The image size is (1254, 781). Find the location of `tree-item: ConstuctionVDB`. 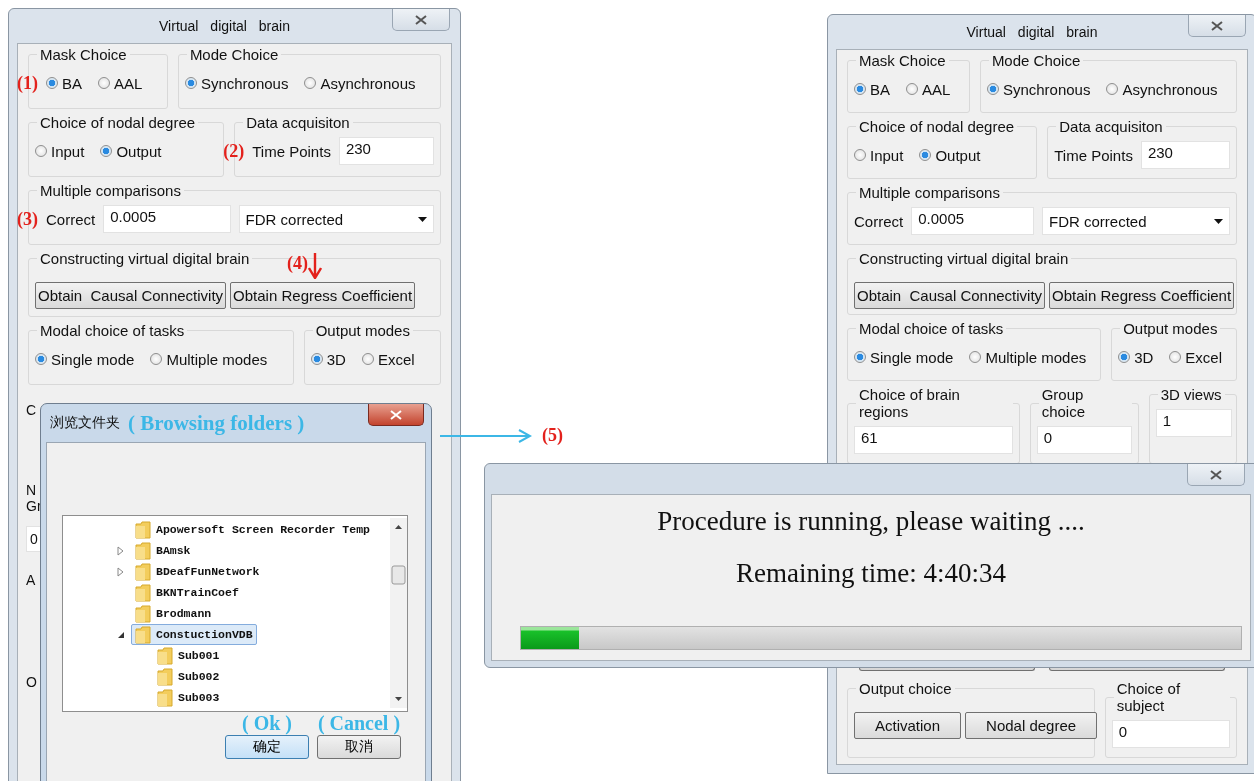

tree-item: ConstuctionVDB is located at coordinates (194, 634).